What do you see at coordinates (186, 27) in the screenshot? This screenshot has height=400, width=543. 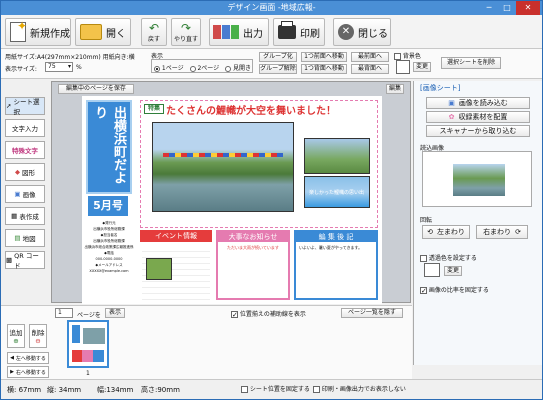 I see `redo-arrow-icon: ↷` at bounding box center [186, 27].